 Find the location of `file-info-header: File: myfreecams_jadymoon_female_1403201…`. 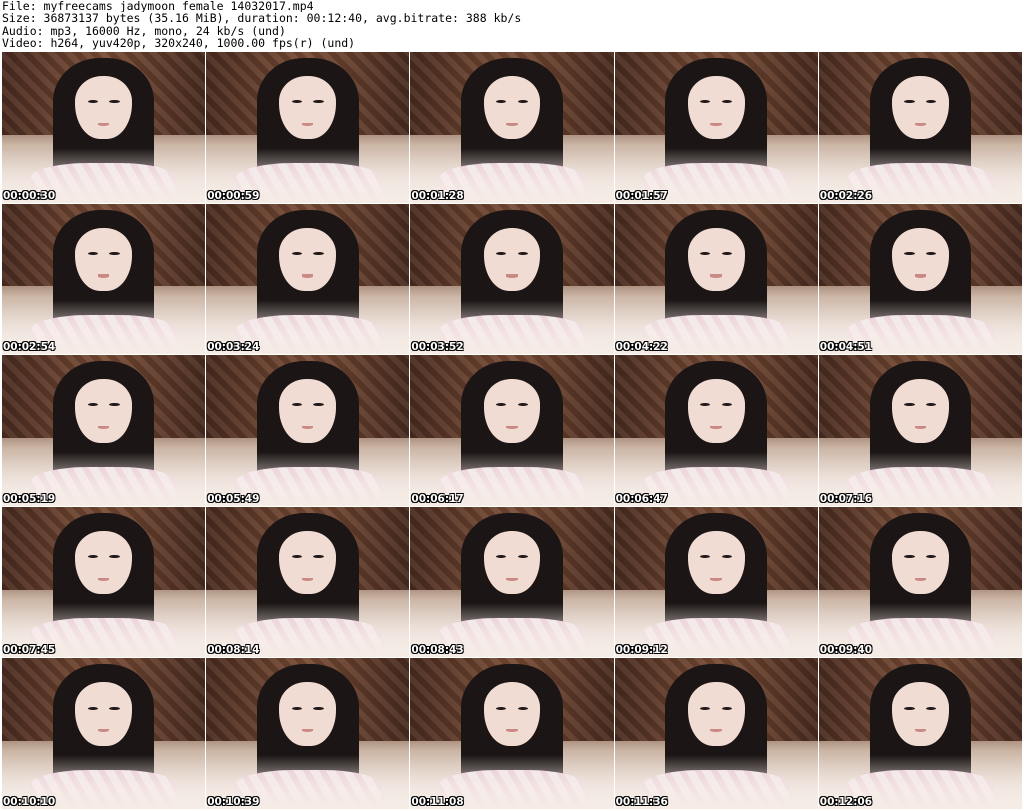

file-info-header: File: myfreecams_jadymoon_female_1403201… is located at coordinates (512, 26).